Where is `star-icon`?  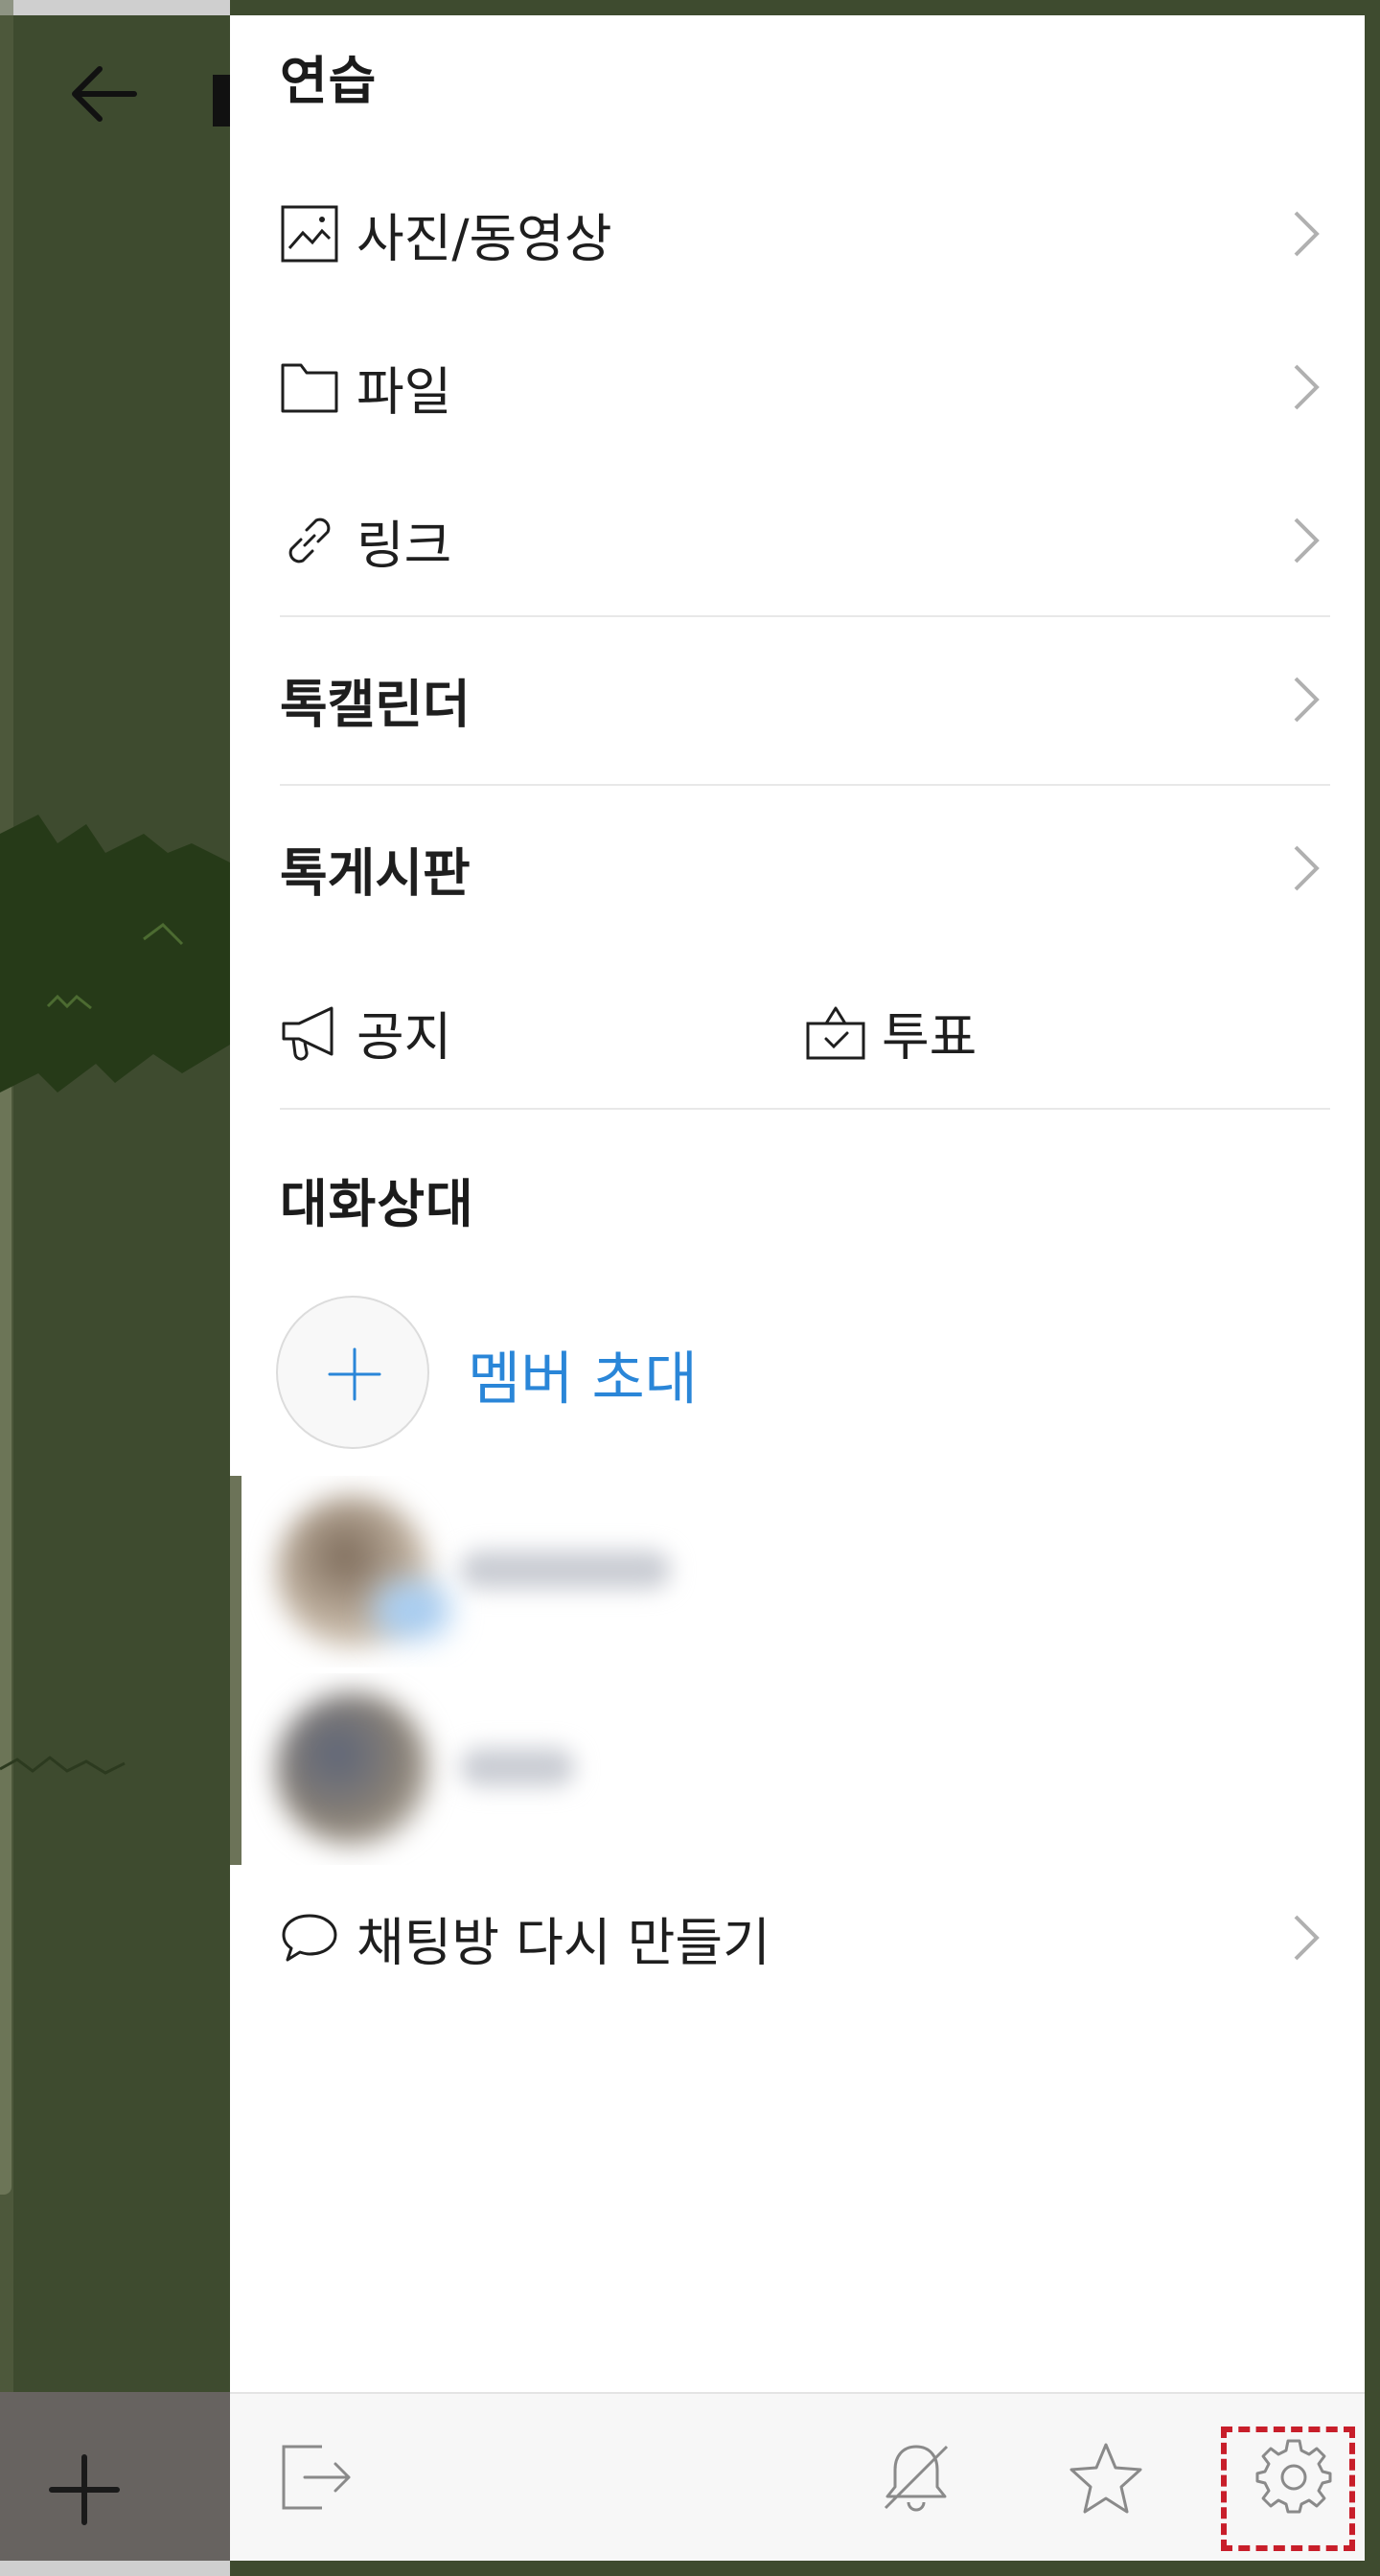 star-icon is located at coordinates (1106, 2477).